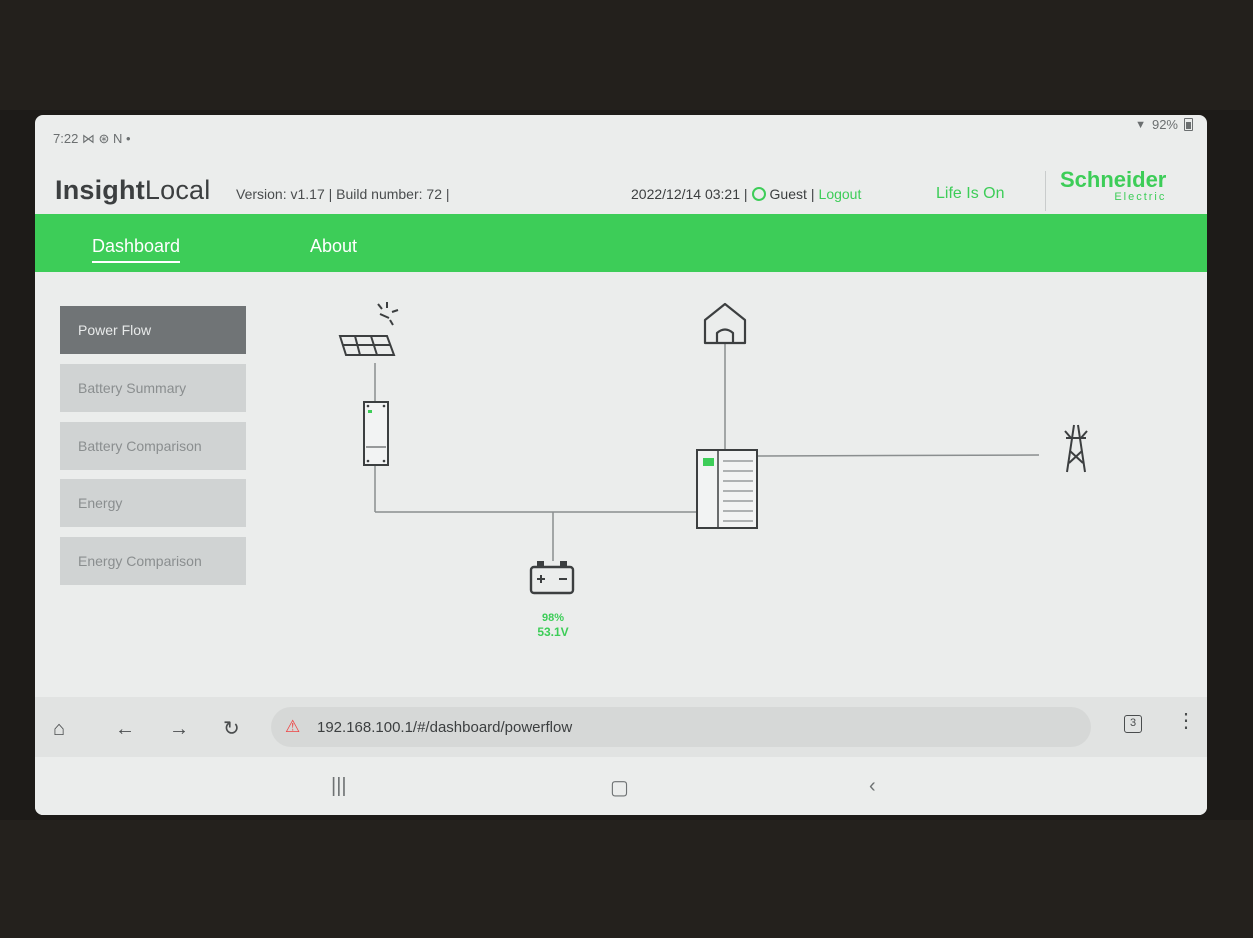 Image resolution: width=1253 pixels, height=938 pixels. I want to click on android-nav-bar: ||| ▢ ‹, so click(621, 787).